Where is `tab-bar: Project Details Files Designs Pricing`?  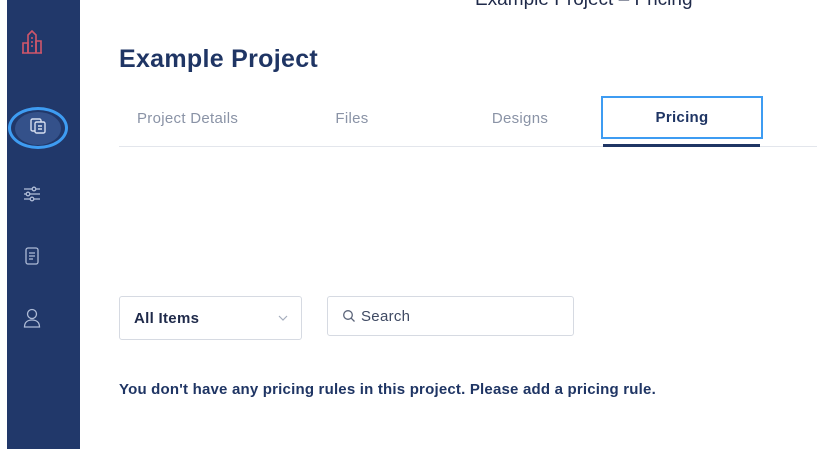 tab-bar: Project Details Files Designs Pricing is located at coordinates (468, 122).